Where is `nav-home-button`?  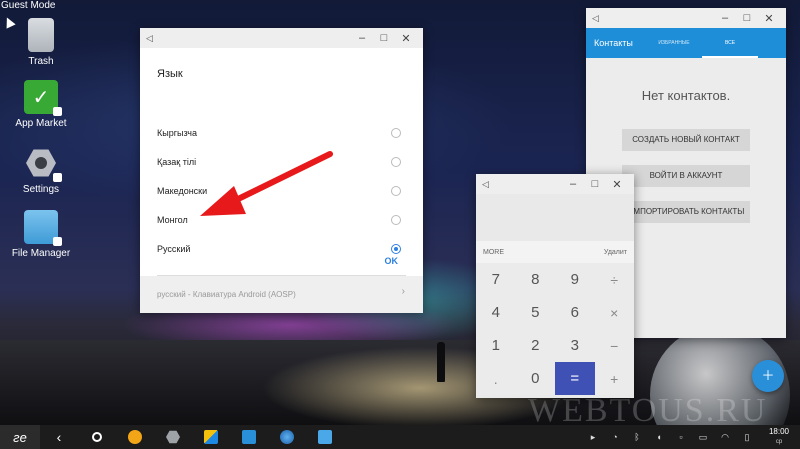 nav-home-button is located at coordinates (97, 437).